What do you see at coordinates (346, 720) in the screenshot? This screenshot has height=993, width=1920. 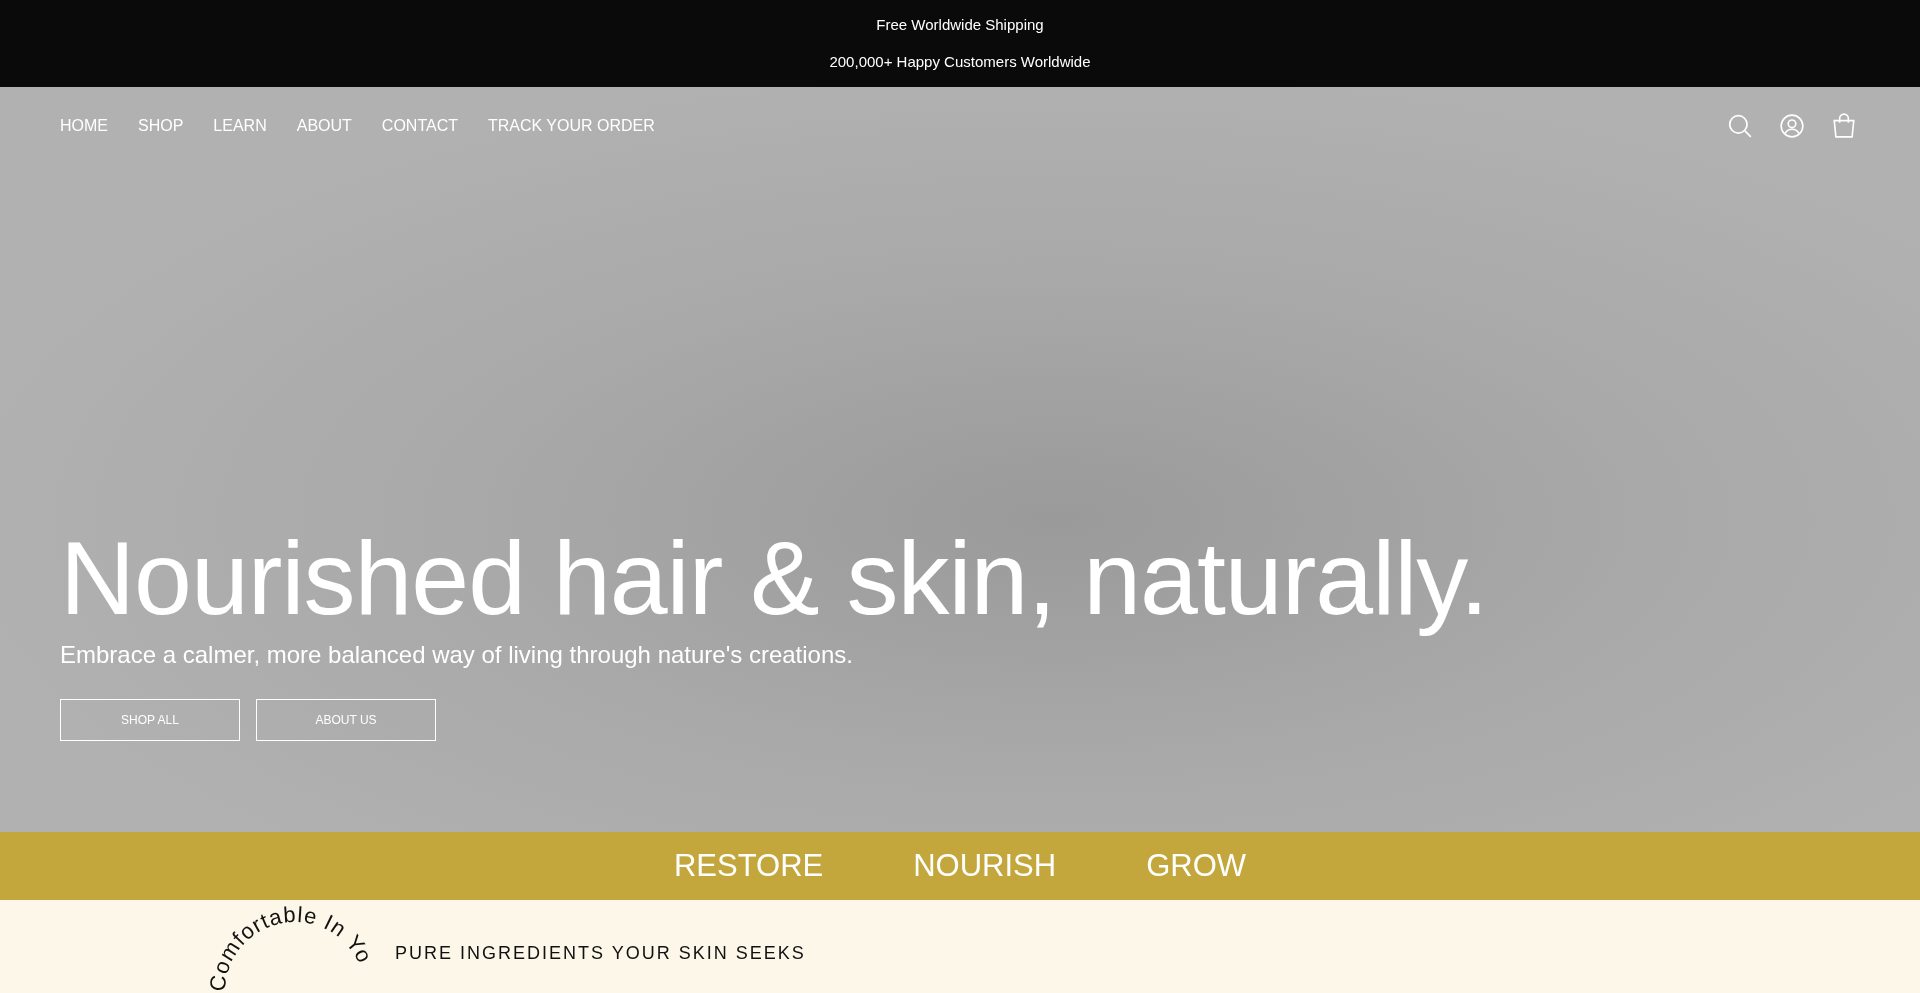 I see `hero-button: ABOUT US` at bounding box center [346, 720].